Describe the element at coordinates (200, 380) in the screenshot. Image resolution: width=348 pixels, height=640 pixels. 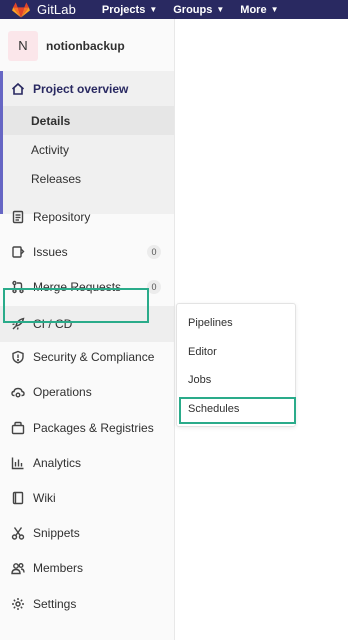
I see `flyout-item-label: Jobs` at that location.